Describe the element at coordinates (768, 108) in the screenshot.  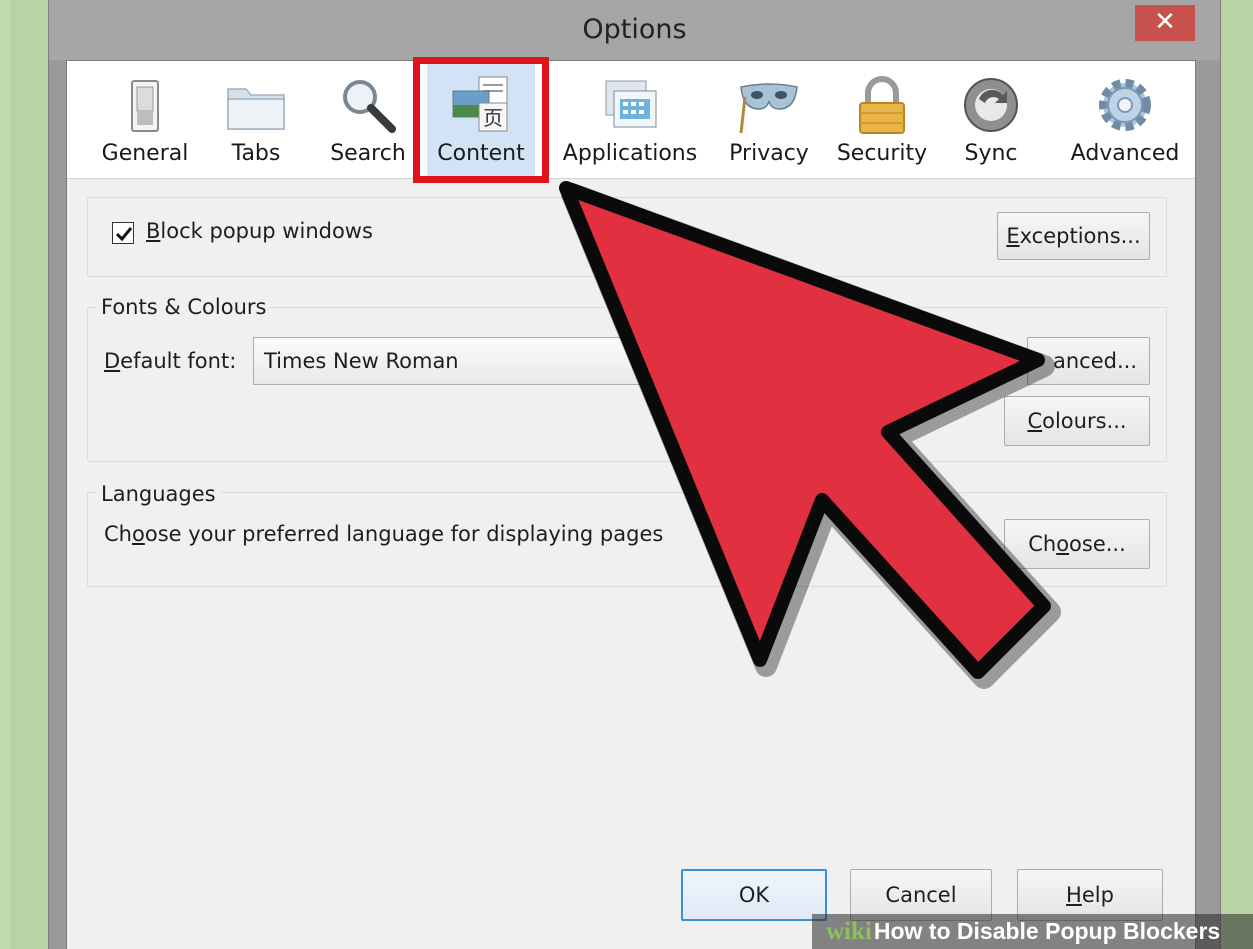
I see `mask-icon` at that location.